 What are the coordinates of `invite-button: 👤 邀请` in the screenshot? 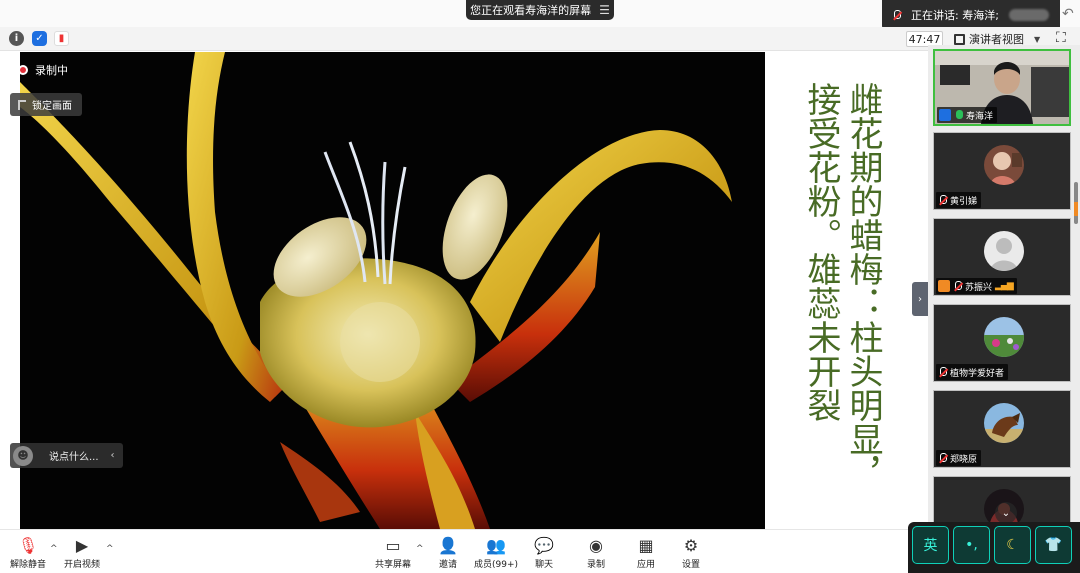 It's located at (448, 554).